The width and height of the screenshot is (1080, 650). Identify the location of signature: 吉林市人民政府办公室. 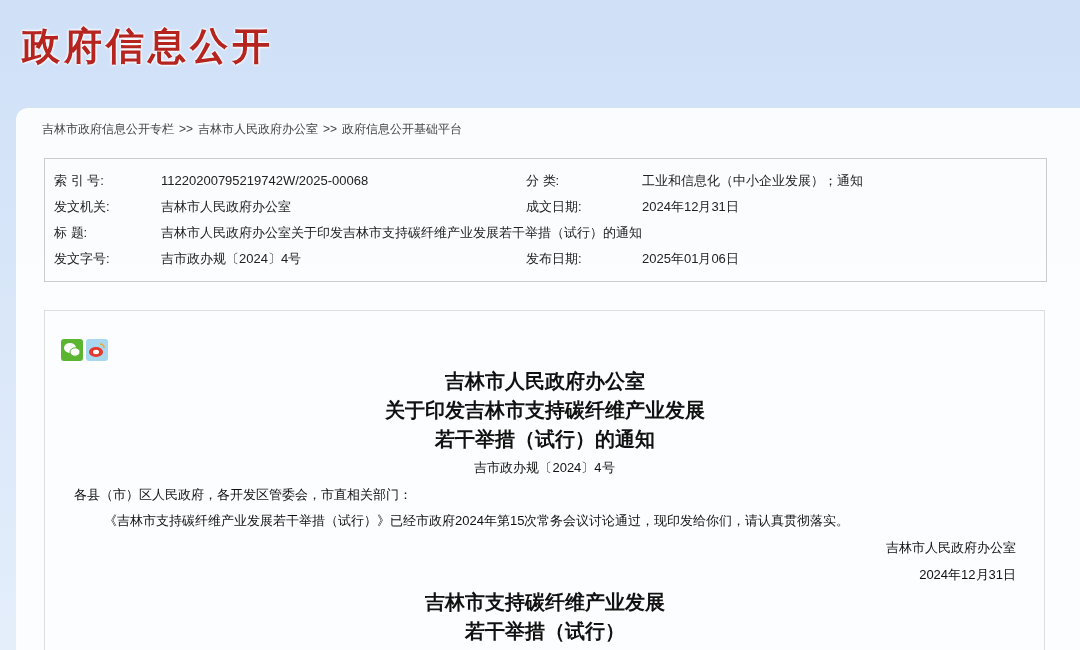
(951, 548).